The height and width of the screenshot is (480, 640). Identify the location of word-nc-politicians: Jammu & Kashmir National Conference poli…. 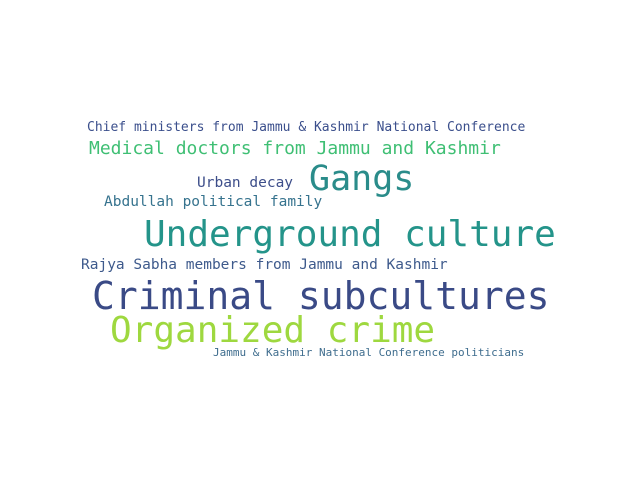
(369, 352).